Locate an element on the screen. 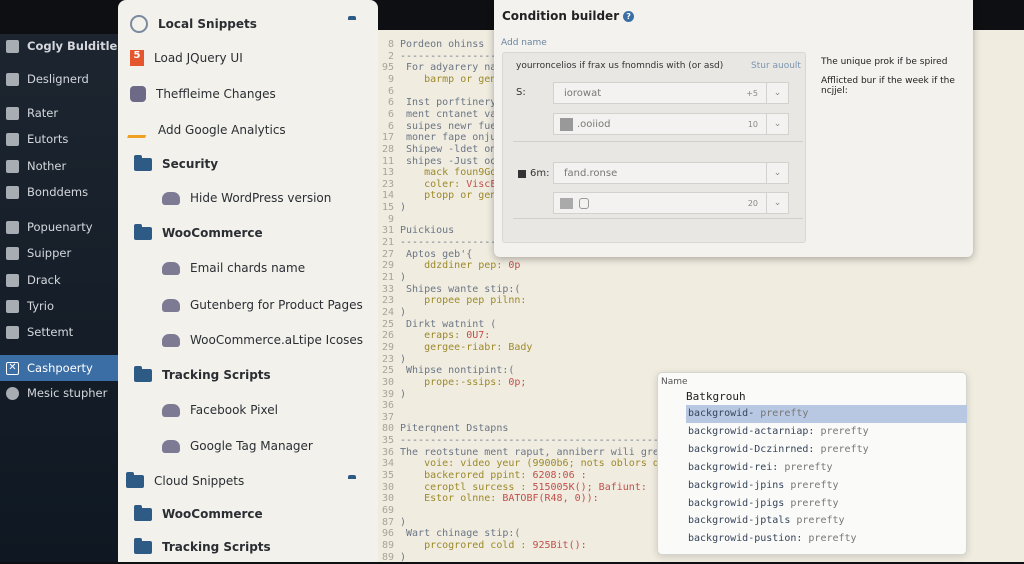 This screenshot has width=1024, height=564. autocomplete-input: Batkgrouh is located at coordinates (716, 396).